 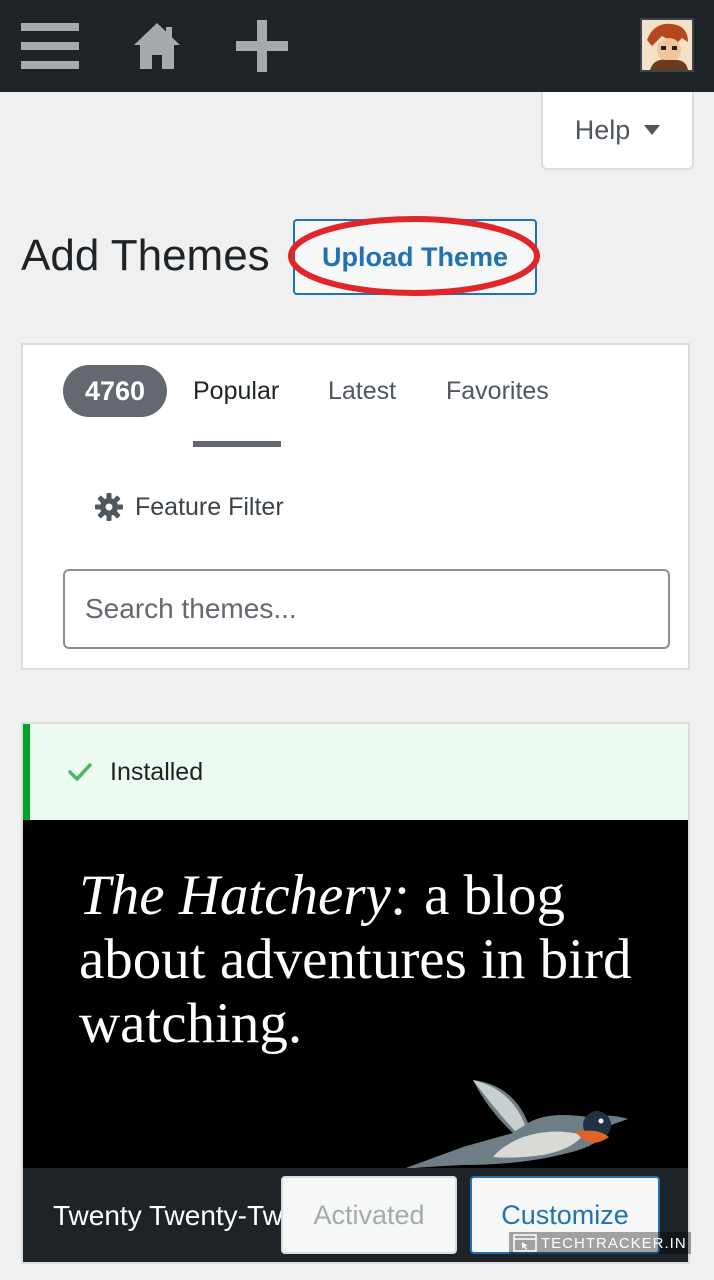 What do you see at coordinates (157, 771) in the screenshot?
I see `installed-label: Installed` at bounding box center [157, 771].